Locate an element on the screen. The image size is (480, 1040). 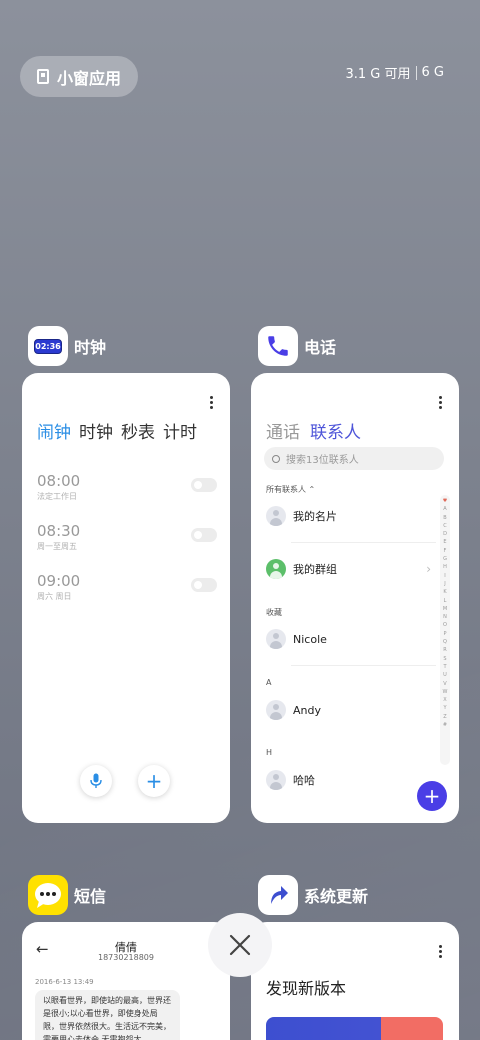
alphabet-letter: S is located at coordinates (445, 659).